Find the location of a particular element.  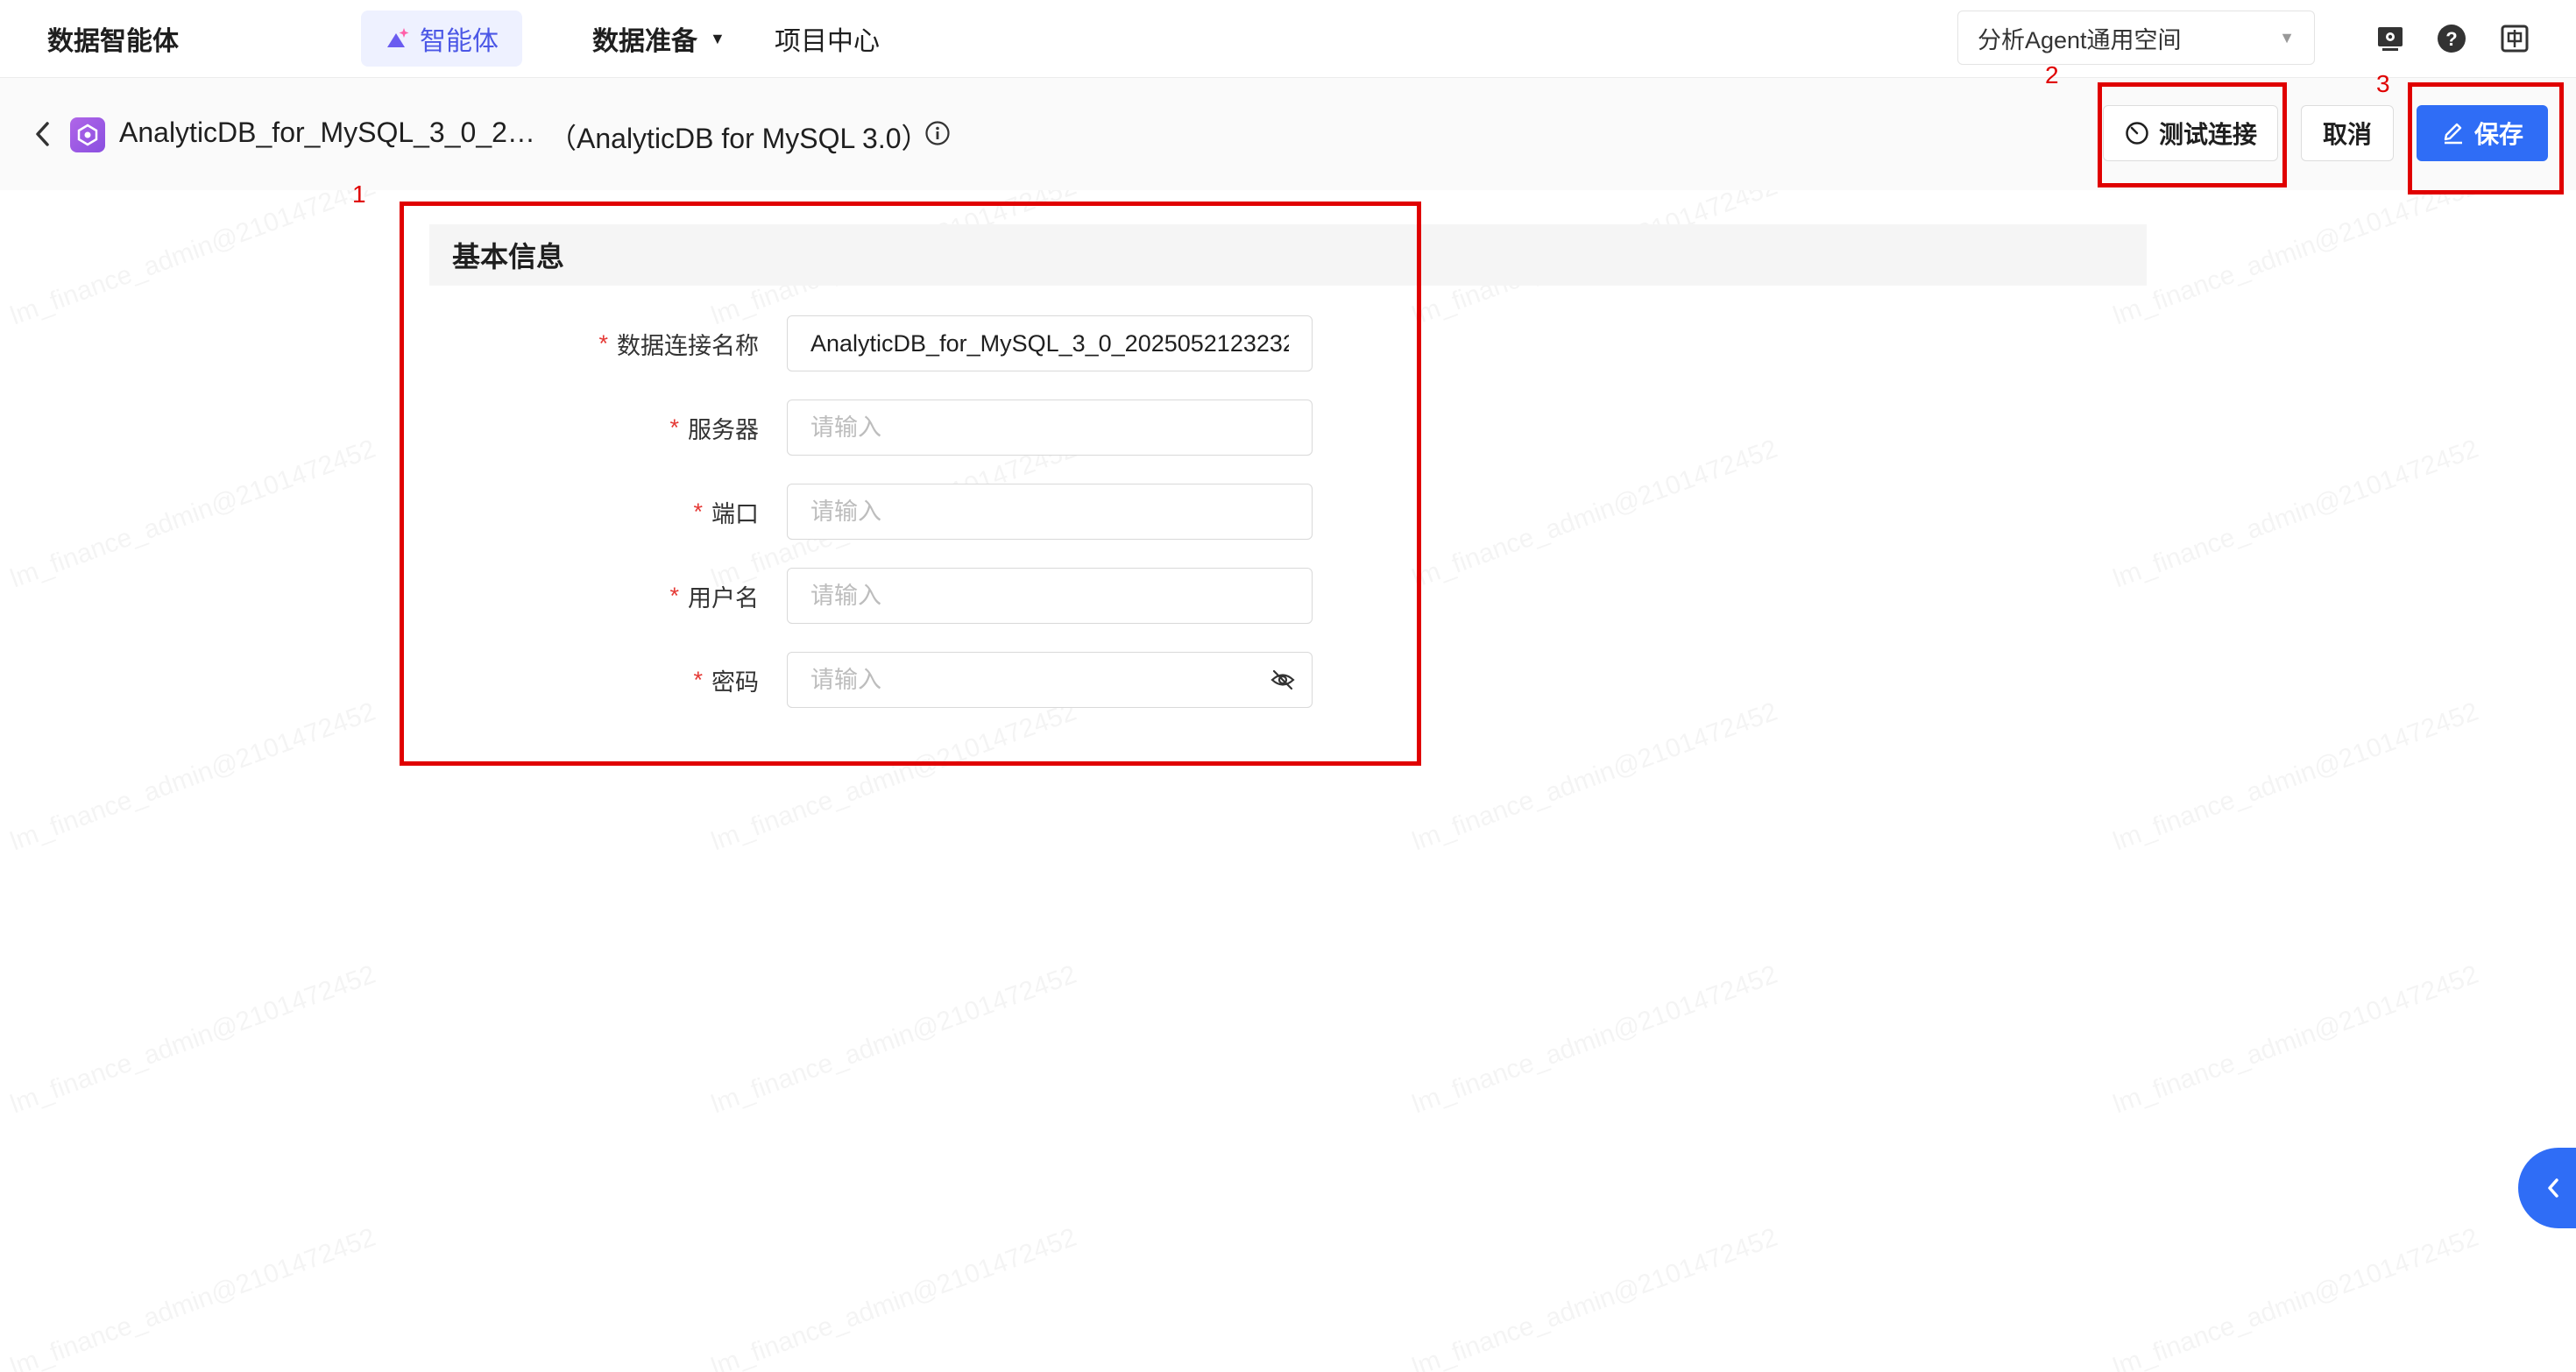

info-icon is located at coordinates (938, 133).